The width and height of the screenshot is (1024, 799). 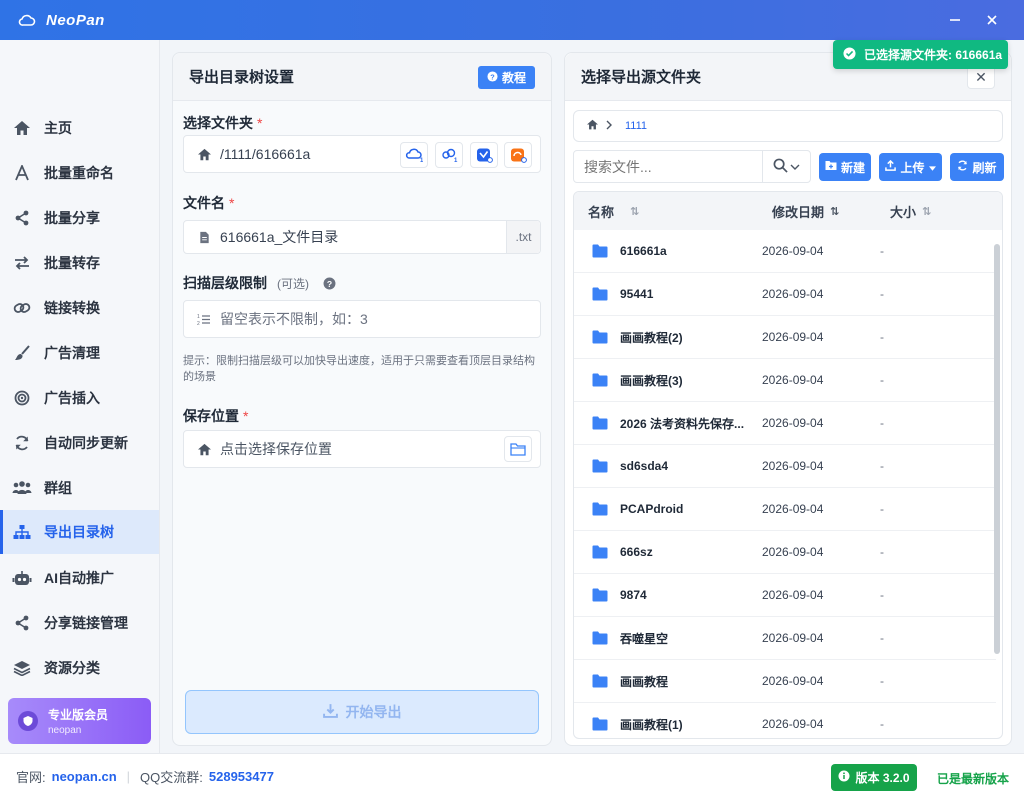 I want to click on refresh-icon, so click(x=962, y=167).